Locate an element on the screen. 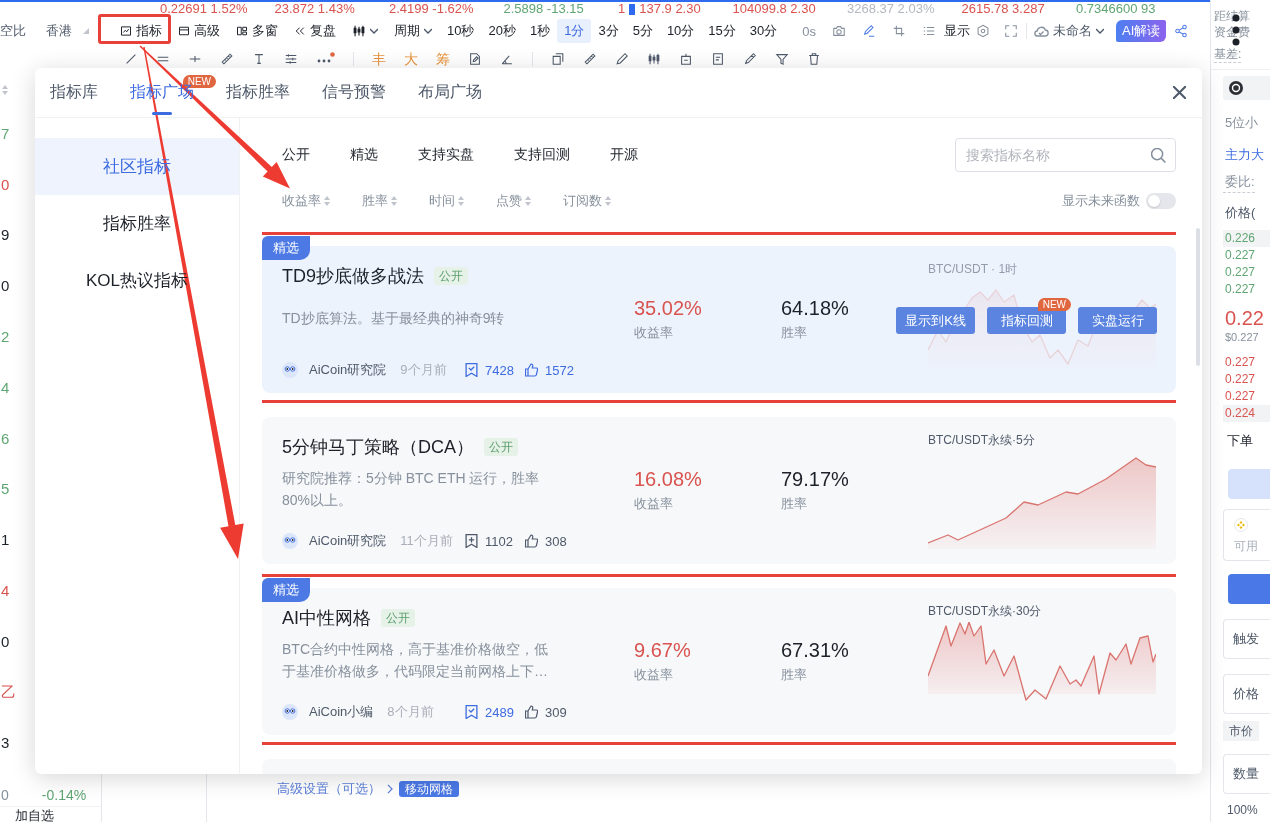 The width and height of the screenshot is (1270, 822). line-tool-icon is located at coordinates (131, 59).